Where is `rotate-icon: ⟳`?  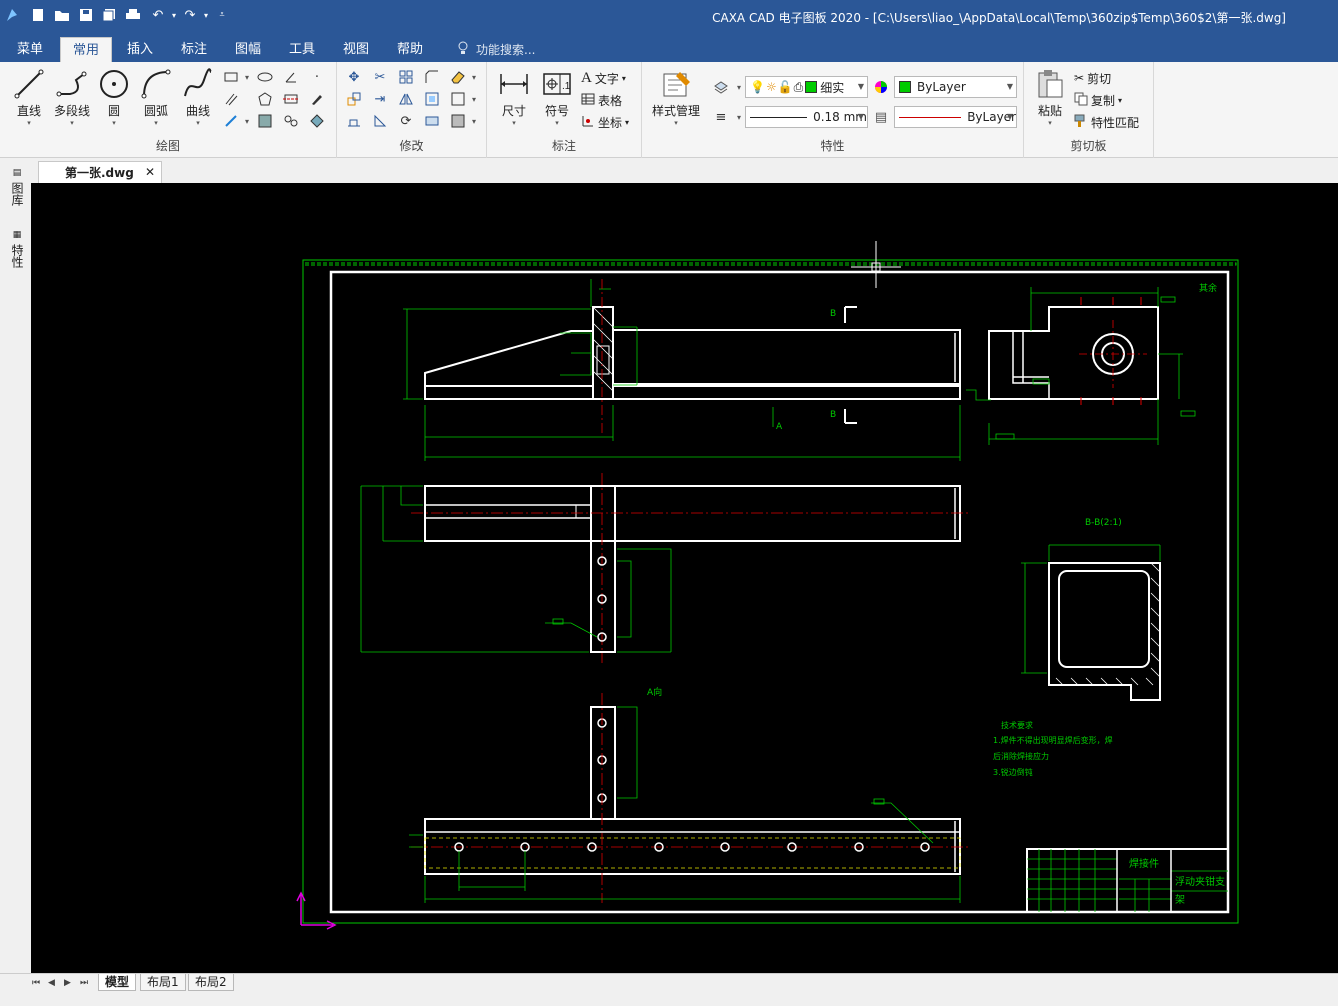 rotate-icon: ⟳ is located at coordinates (406, 121).